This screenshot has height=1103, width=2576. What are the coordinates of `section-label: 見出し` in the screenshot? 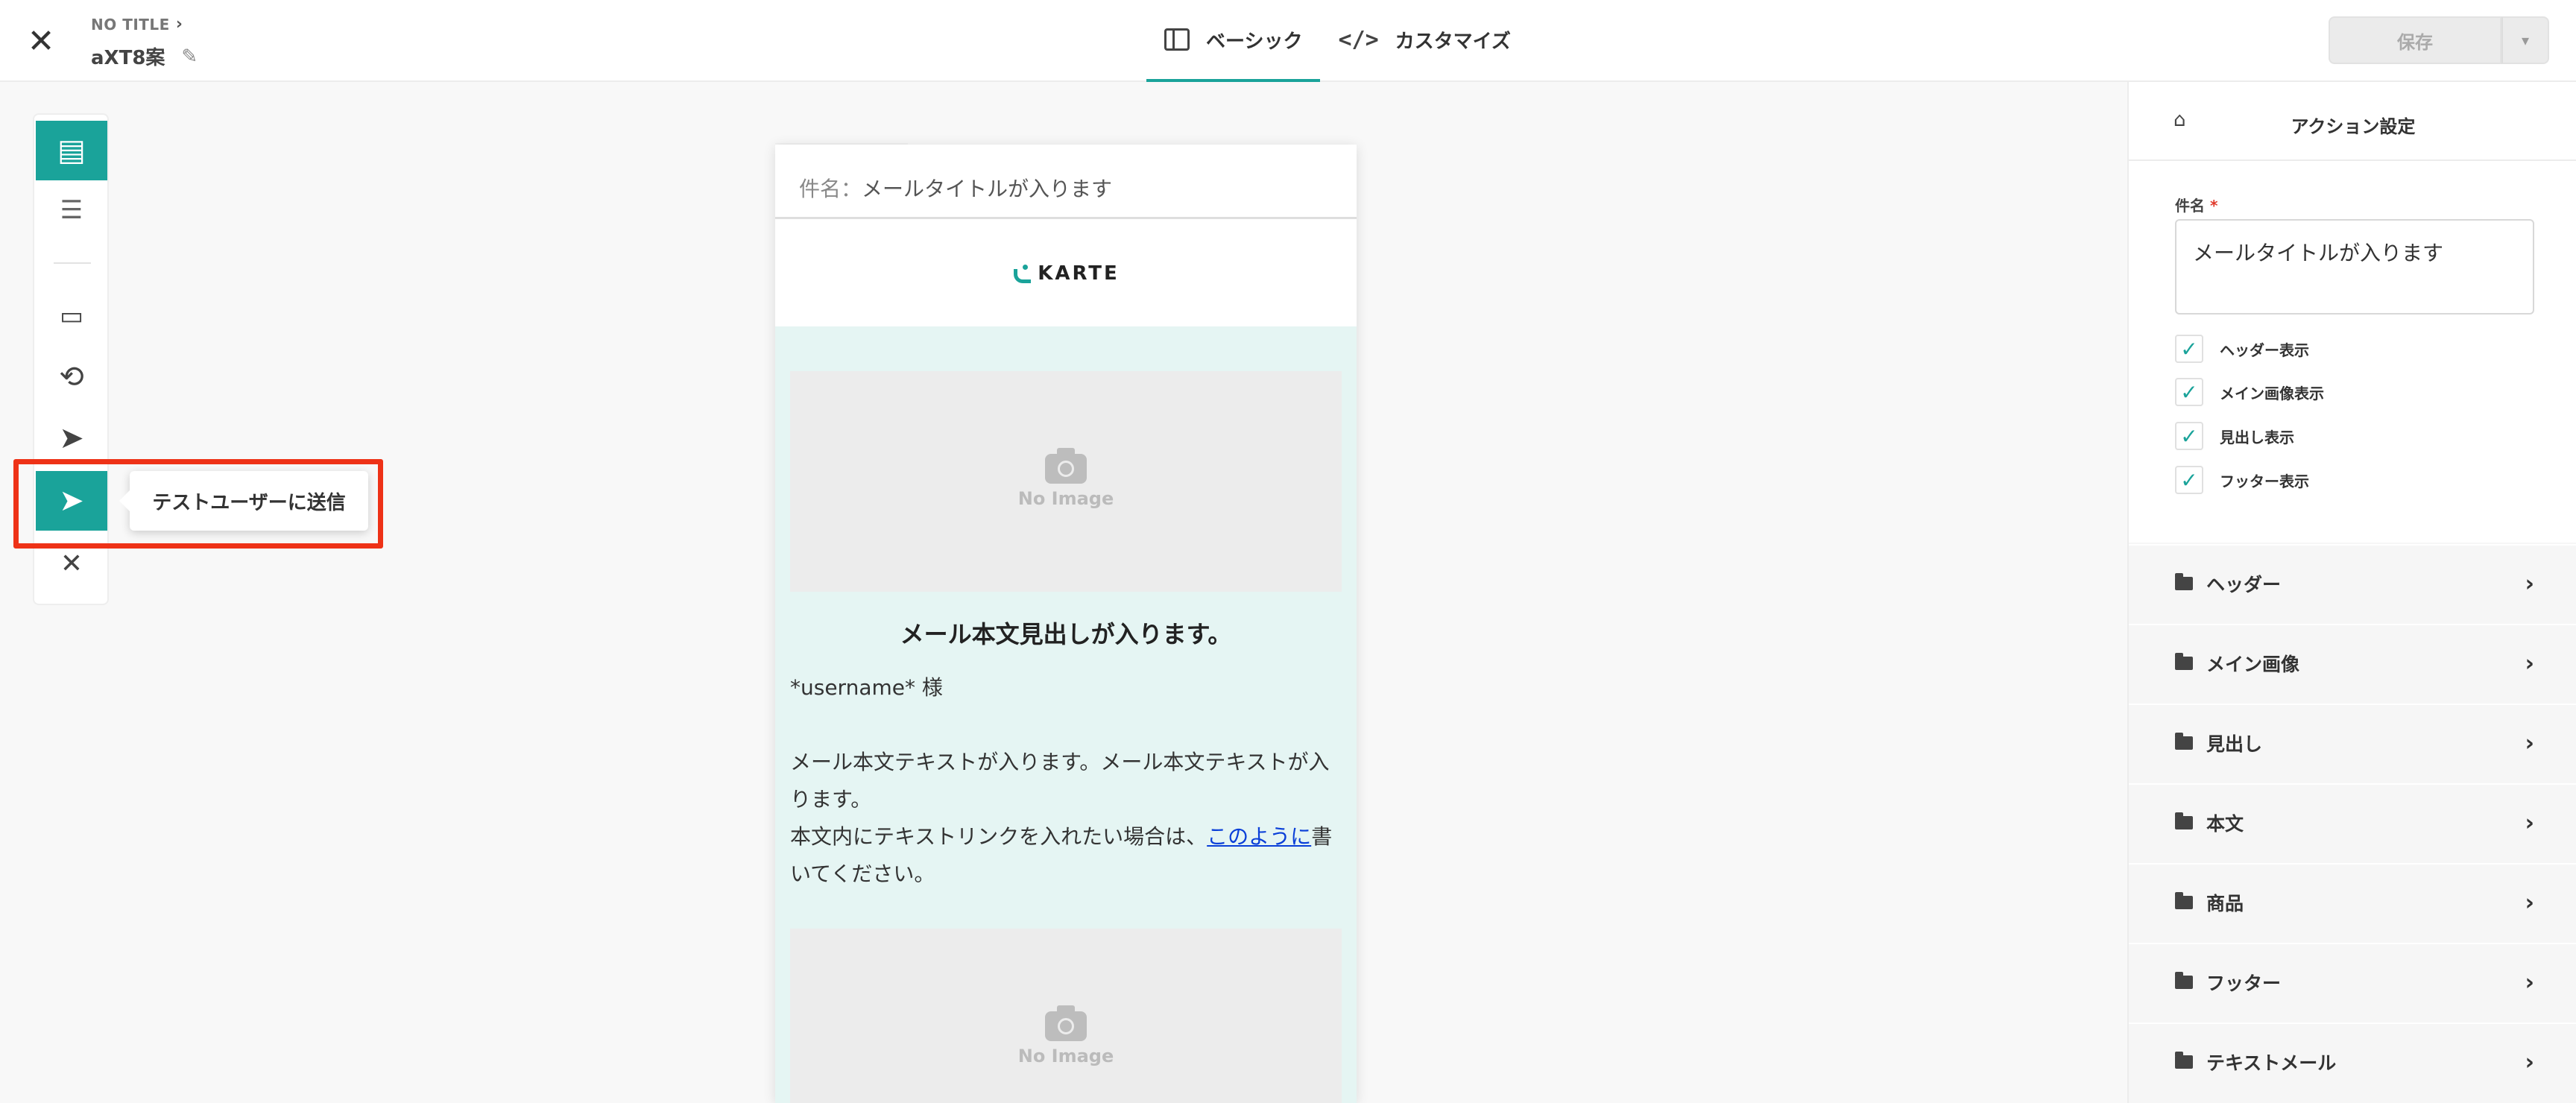 It's located at (2234, 744).